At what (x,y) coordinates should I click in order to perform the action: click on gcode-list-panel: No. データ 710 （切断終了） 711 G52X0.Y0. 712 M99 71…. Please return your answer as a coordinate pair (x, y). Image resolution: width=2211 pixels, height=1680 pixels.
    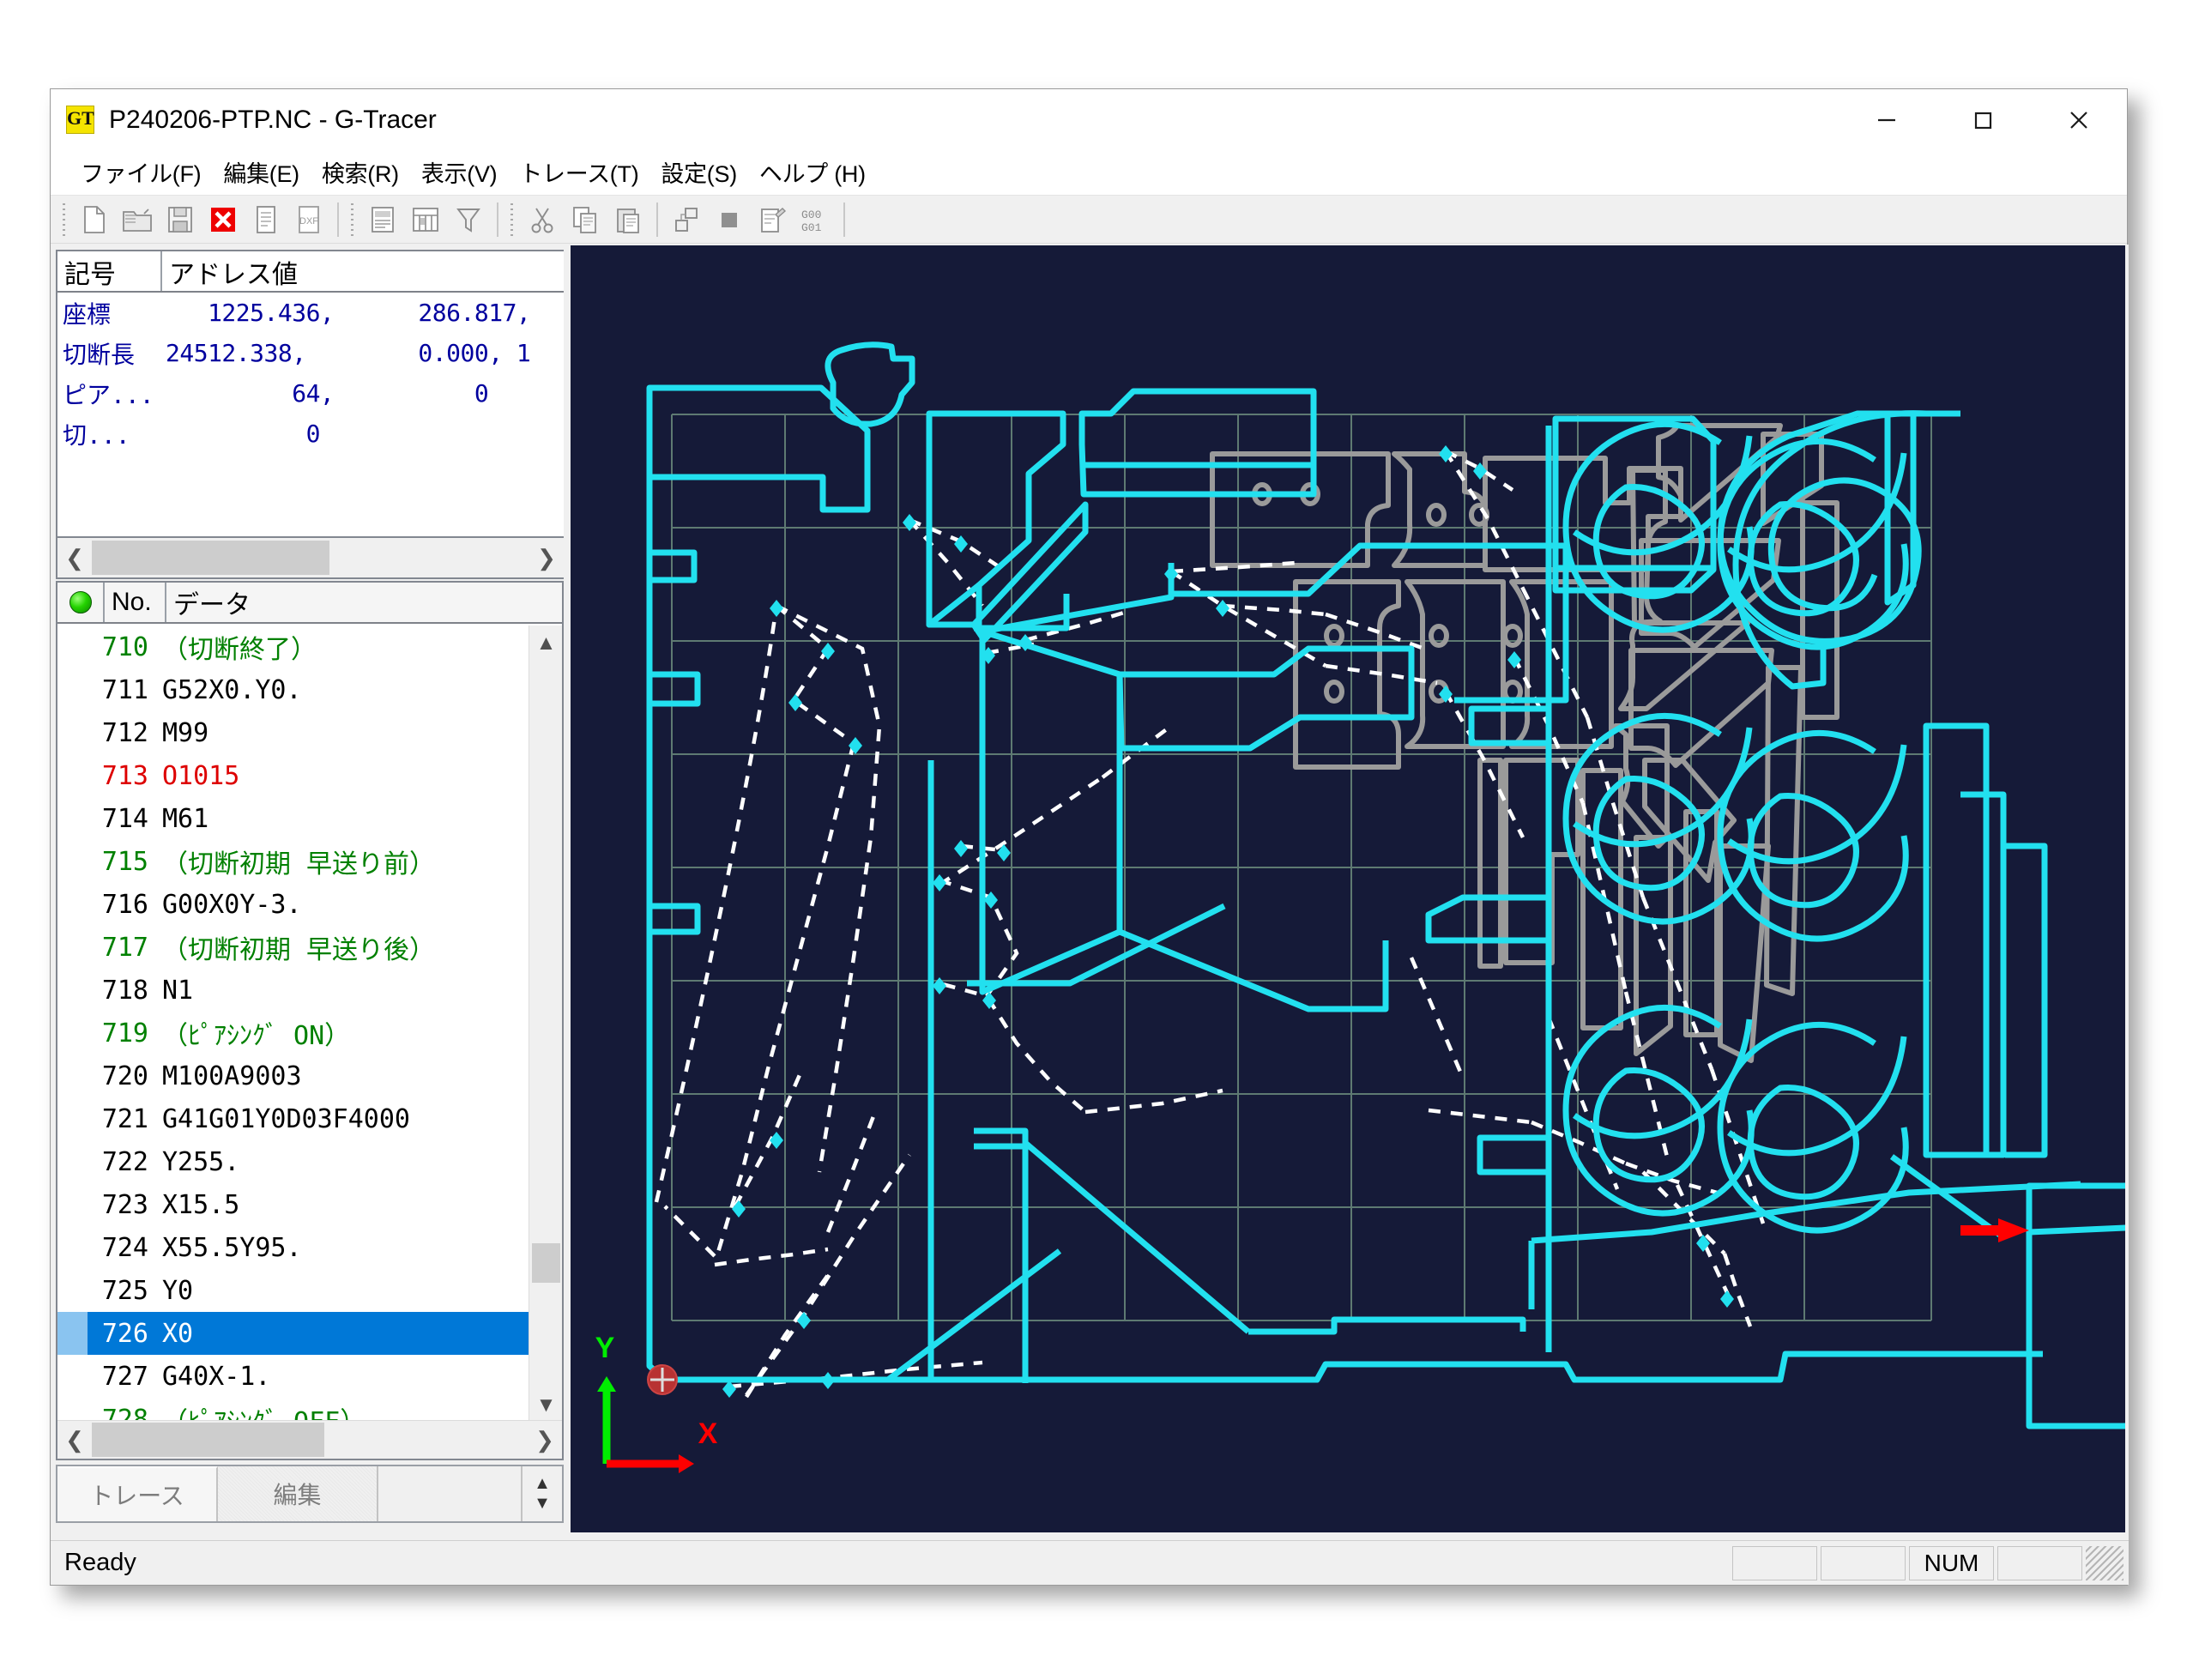
    Looking at the image, I should click on (310, 1021).